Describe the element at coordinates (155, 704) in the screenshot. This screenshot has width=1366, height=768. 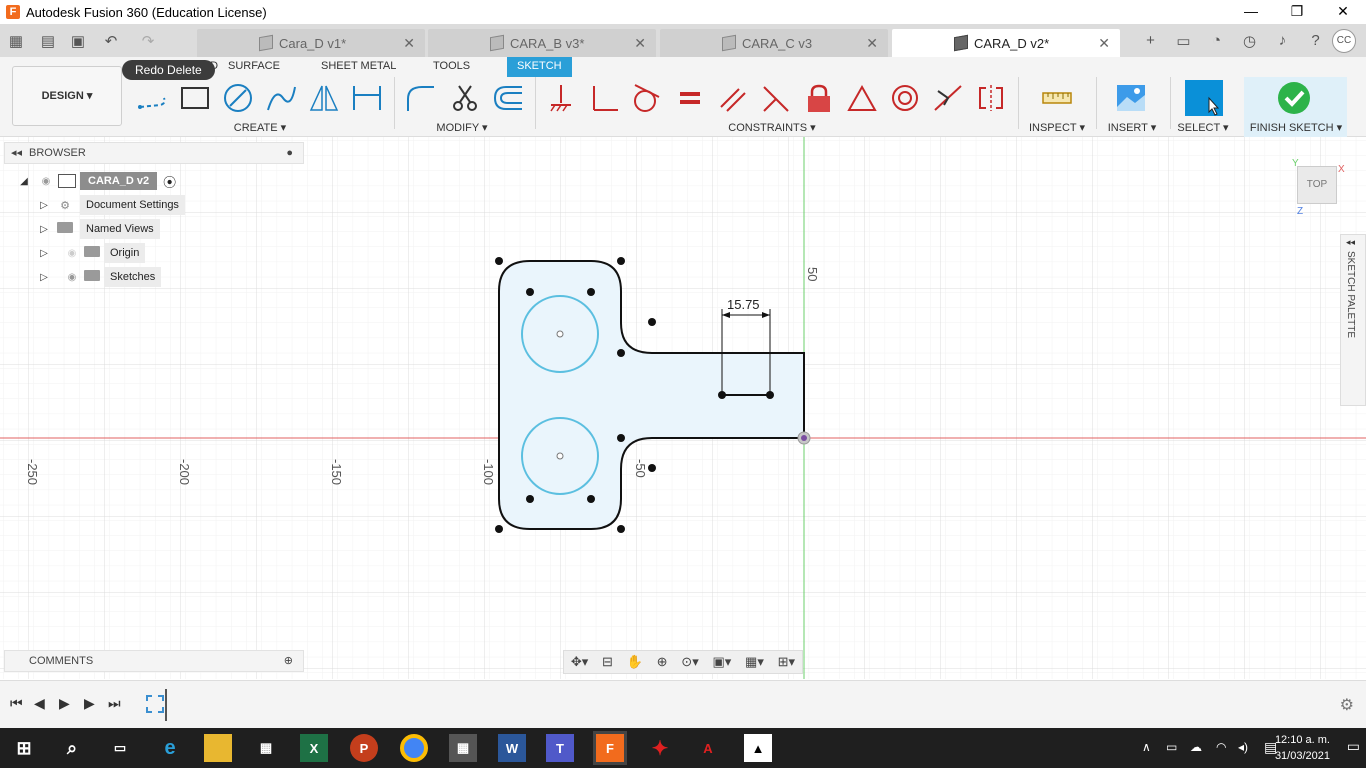
I see `timeline-sketch-feature-icon` at that location.